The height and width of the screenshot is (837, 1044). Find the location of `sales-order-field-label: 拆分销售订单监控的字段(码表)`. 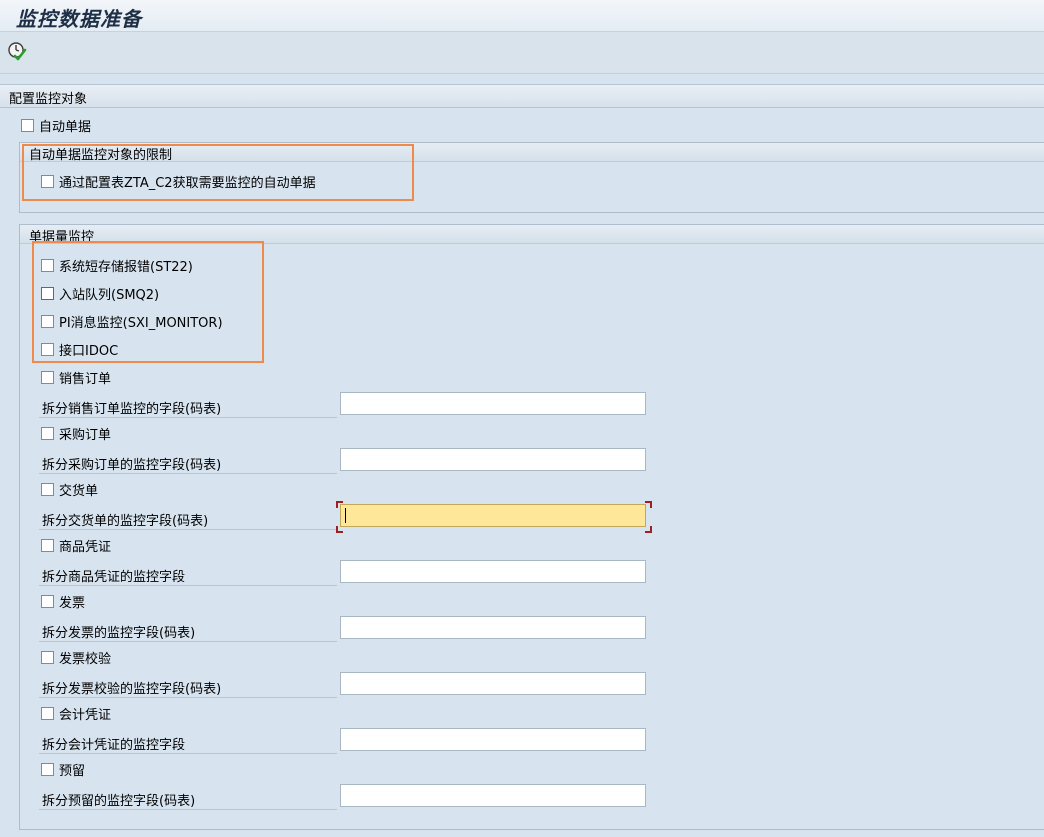

sales-order-field-label: 拆分销售订单监控的字段(码表) is located at coordinates (132, 409).